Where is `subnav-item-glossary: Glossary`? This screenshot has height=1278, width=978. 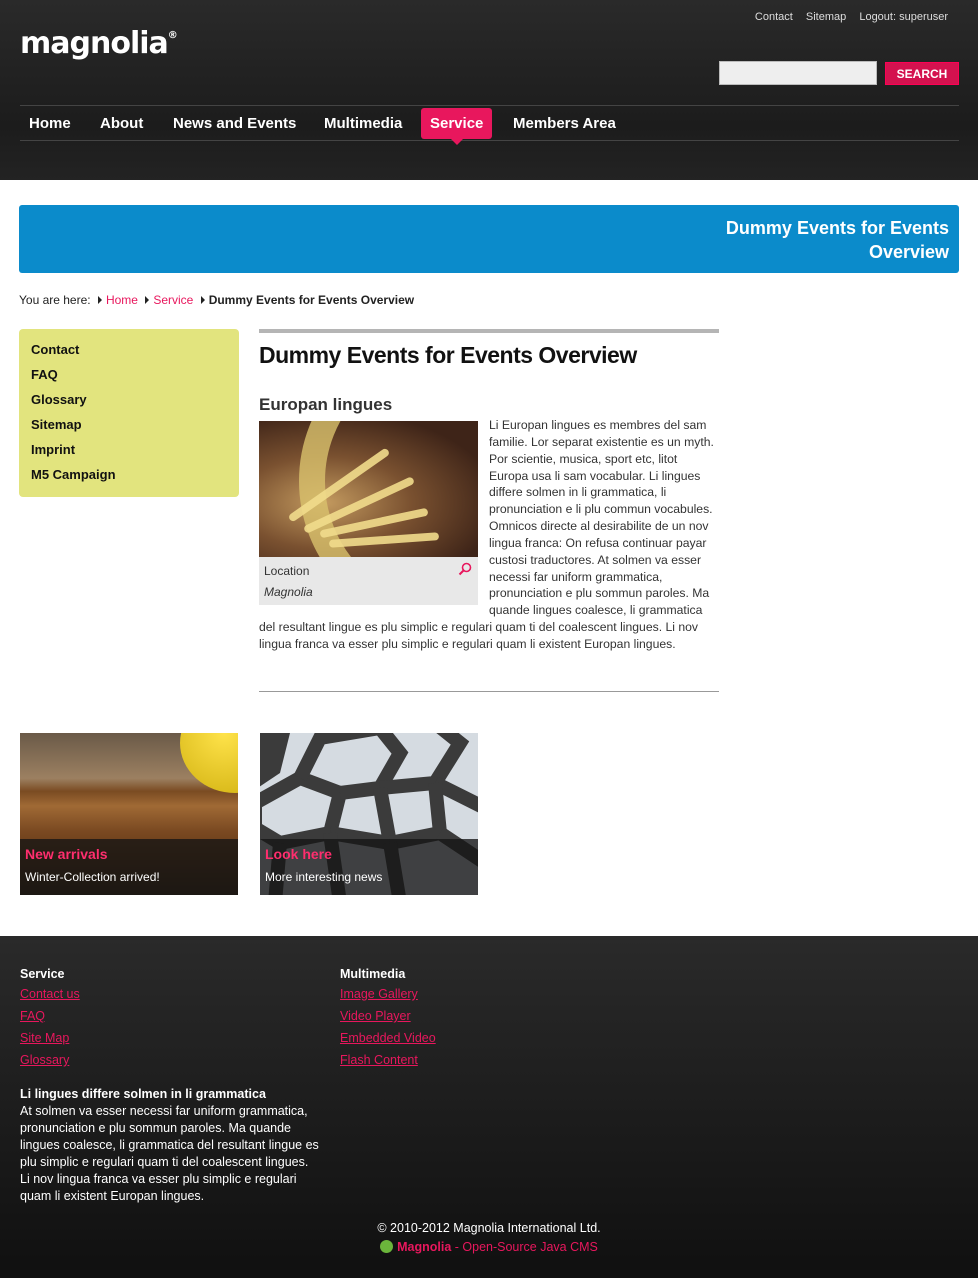
subnav-item-glossary: Glossary is located at coordinates (129, 404).